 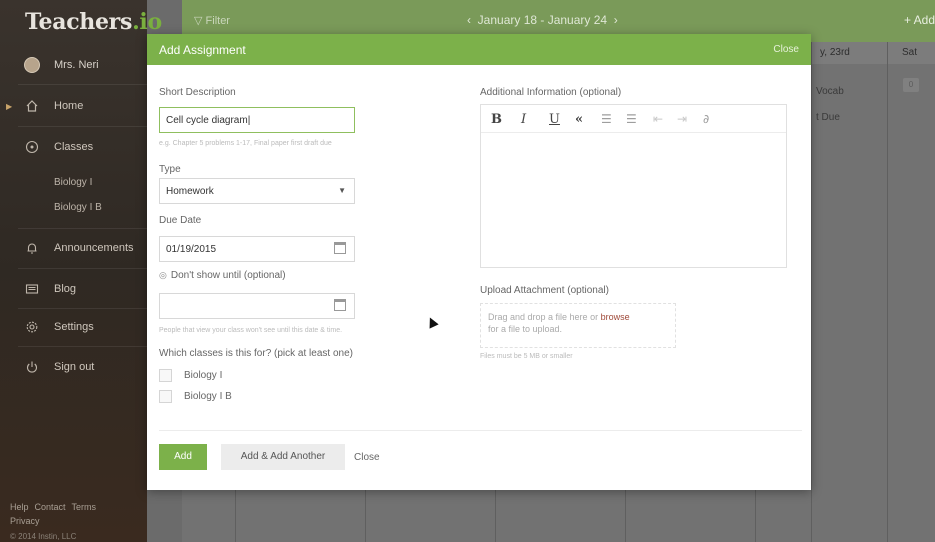 I want to click on sidebar-class-biology-i: Biology I, so click(x=73, y=182).